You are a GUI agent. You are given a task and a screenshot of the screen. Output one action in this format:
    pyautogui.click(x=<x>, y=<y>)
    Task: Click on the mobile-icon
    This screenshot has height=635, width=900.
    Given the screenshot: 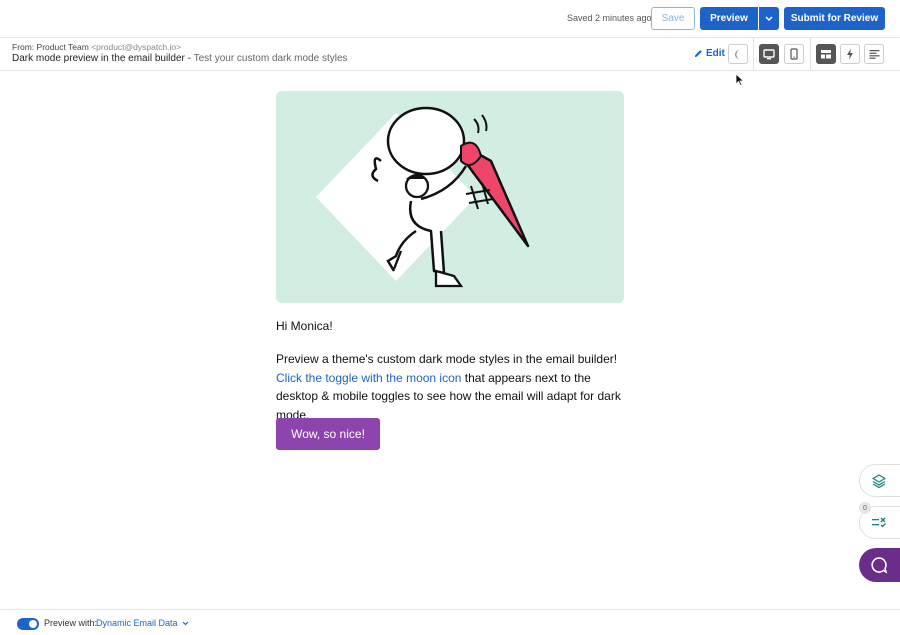 What is the action you would take?
    pyautogui.click(x=794, y=54)
    